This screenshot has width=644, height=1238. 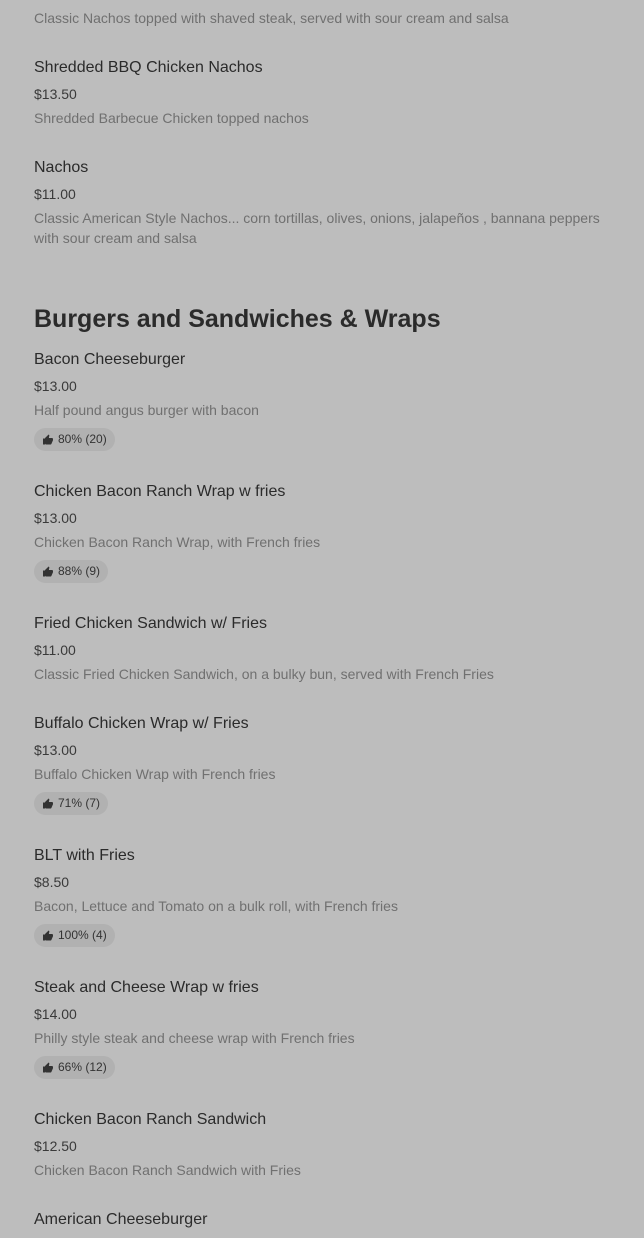 I want to click on item-name: Chicken Bacon Ranch Wrap w fries, so click(x=160, y=491).